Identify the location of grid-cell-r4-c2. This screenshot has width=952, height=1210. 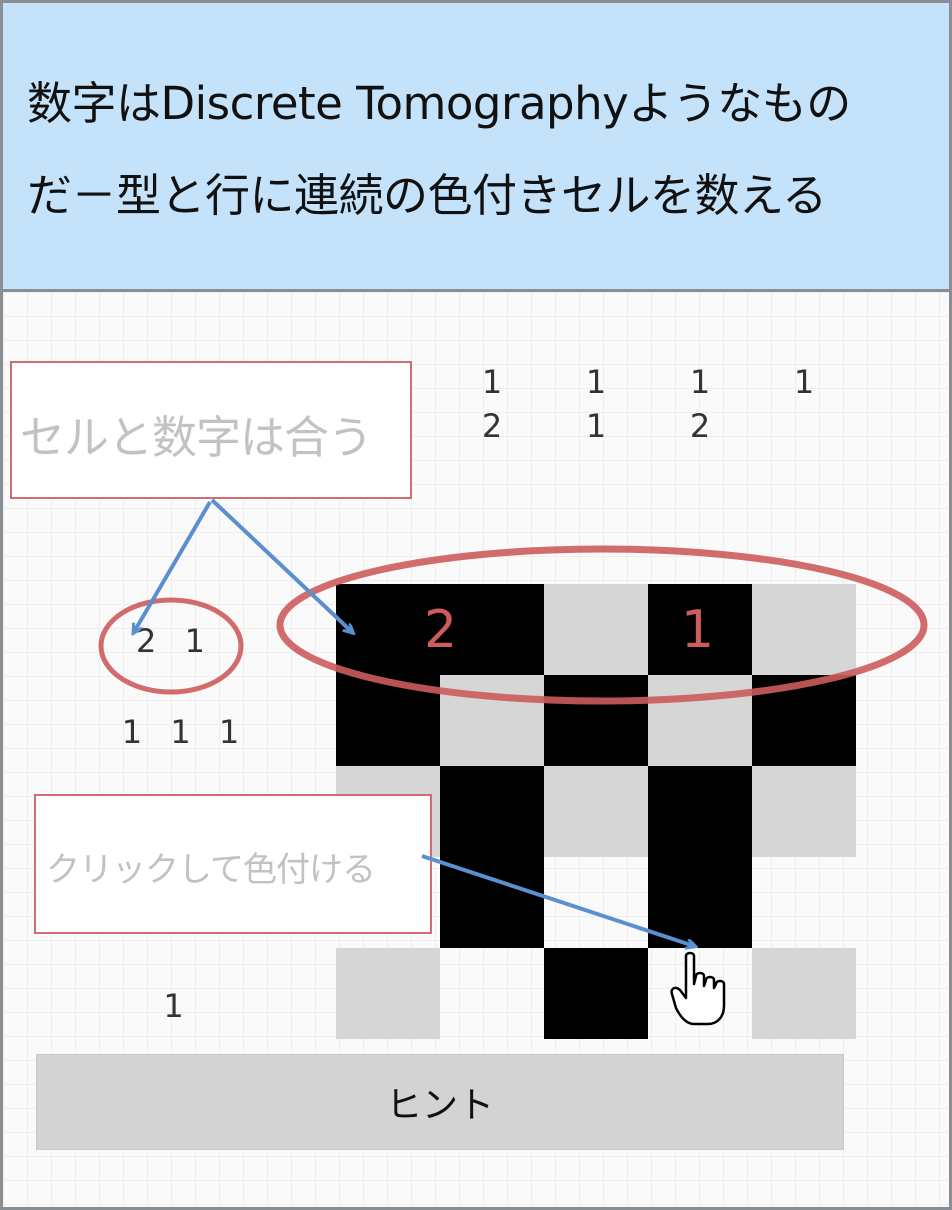
(492, 902).